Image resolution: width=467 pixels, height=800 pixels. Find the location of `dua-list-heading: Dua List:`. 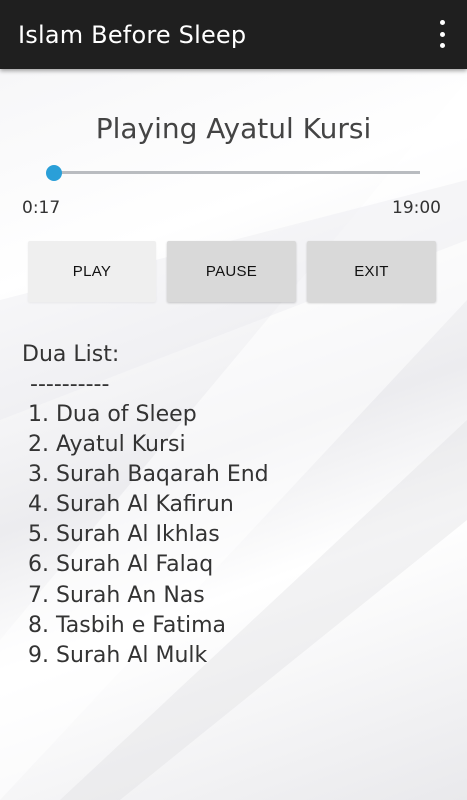

dua-list-heading: Dua List: is located at coordinates (71, 354).